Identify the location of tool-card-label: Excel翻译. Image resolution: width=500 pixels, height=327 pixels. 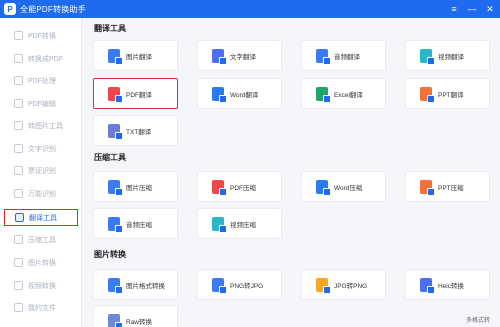
(348, 95).